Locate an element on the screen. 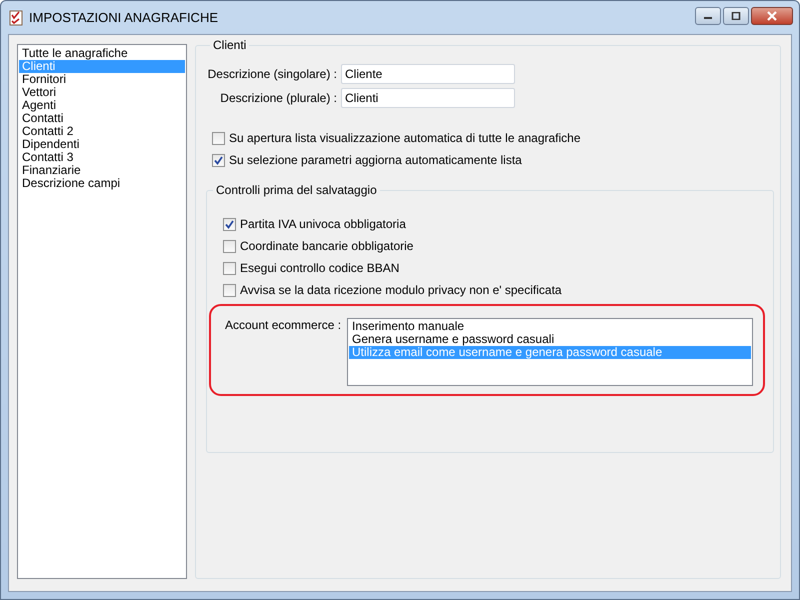 The height and width of the screenshot is (600, 800). field-label: Descrizione (plurale) : is located at coordinates (278, 98).